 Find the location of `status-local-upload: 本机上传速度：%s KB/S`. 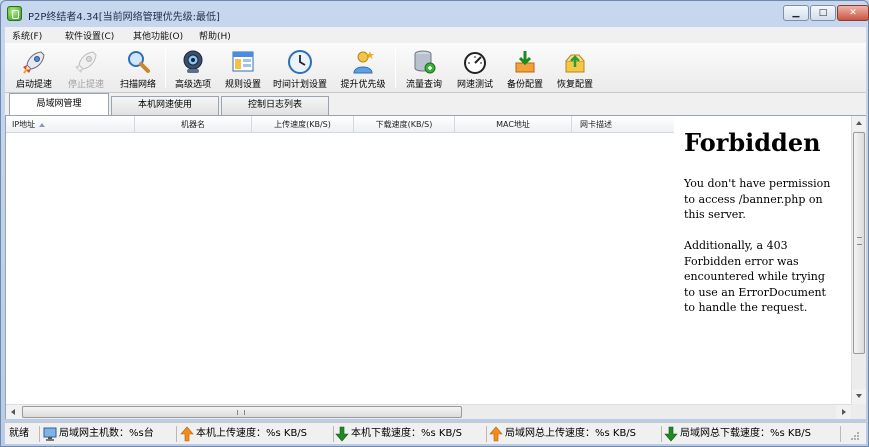

status-local-upload: 本机上传速度：%s KB/S is located at coordinates (252, 433).